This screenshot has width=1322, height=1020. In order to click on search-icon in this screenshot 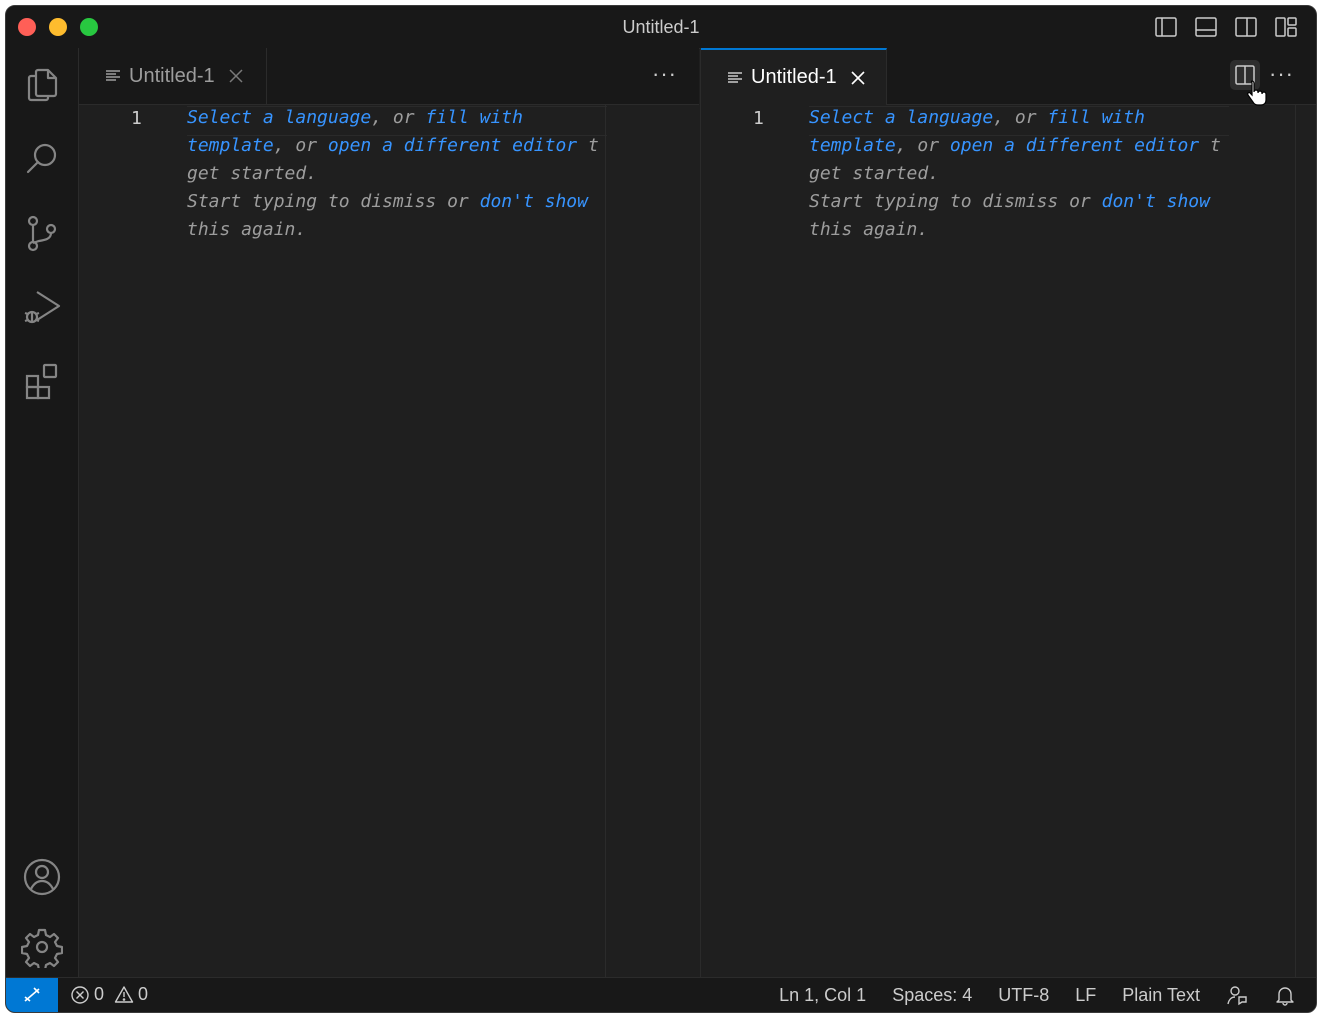, I will do `click(42, 159)`.